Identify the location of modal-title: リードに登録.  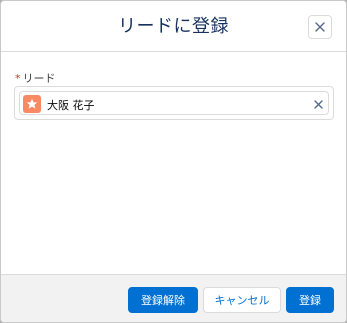
(173, 26).